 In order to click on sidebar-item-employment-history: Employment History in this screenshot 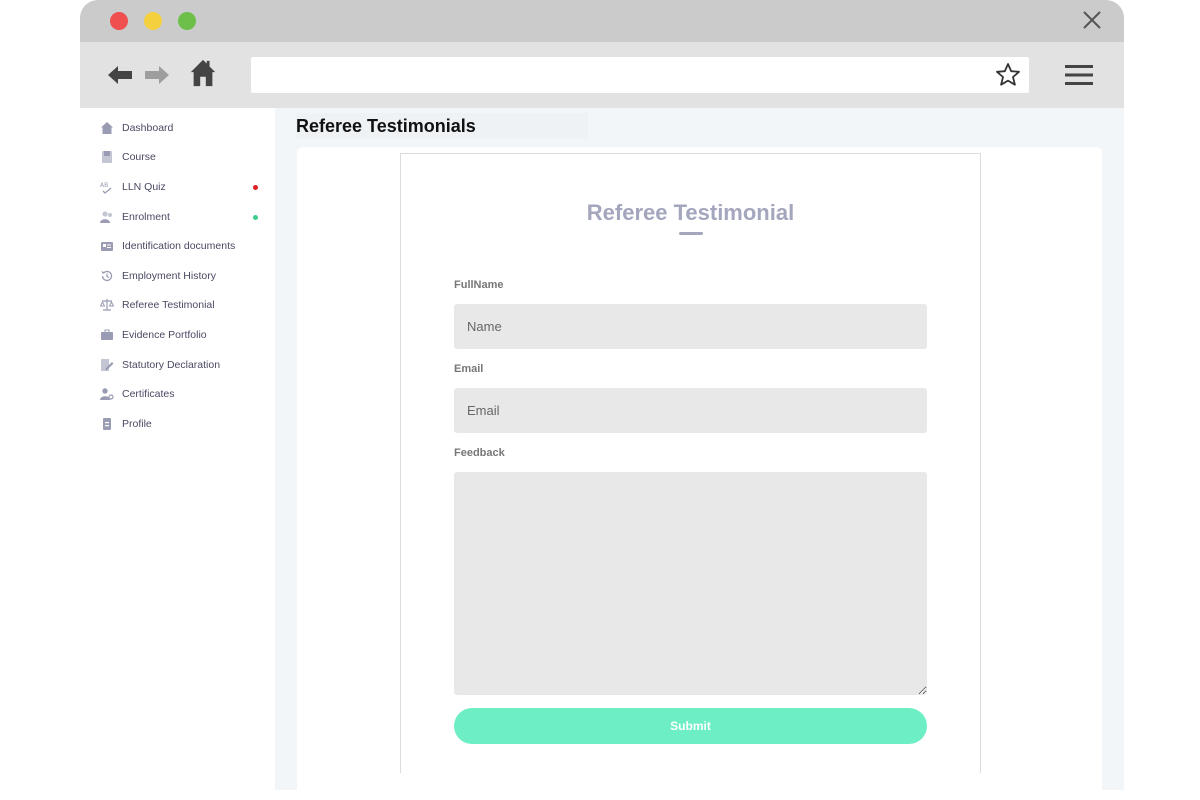, I will do `click(182, 276)`.